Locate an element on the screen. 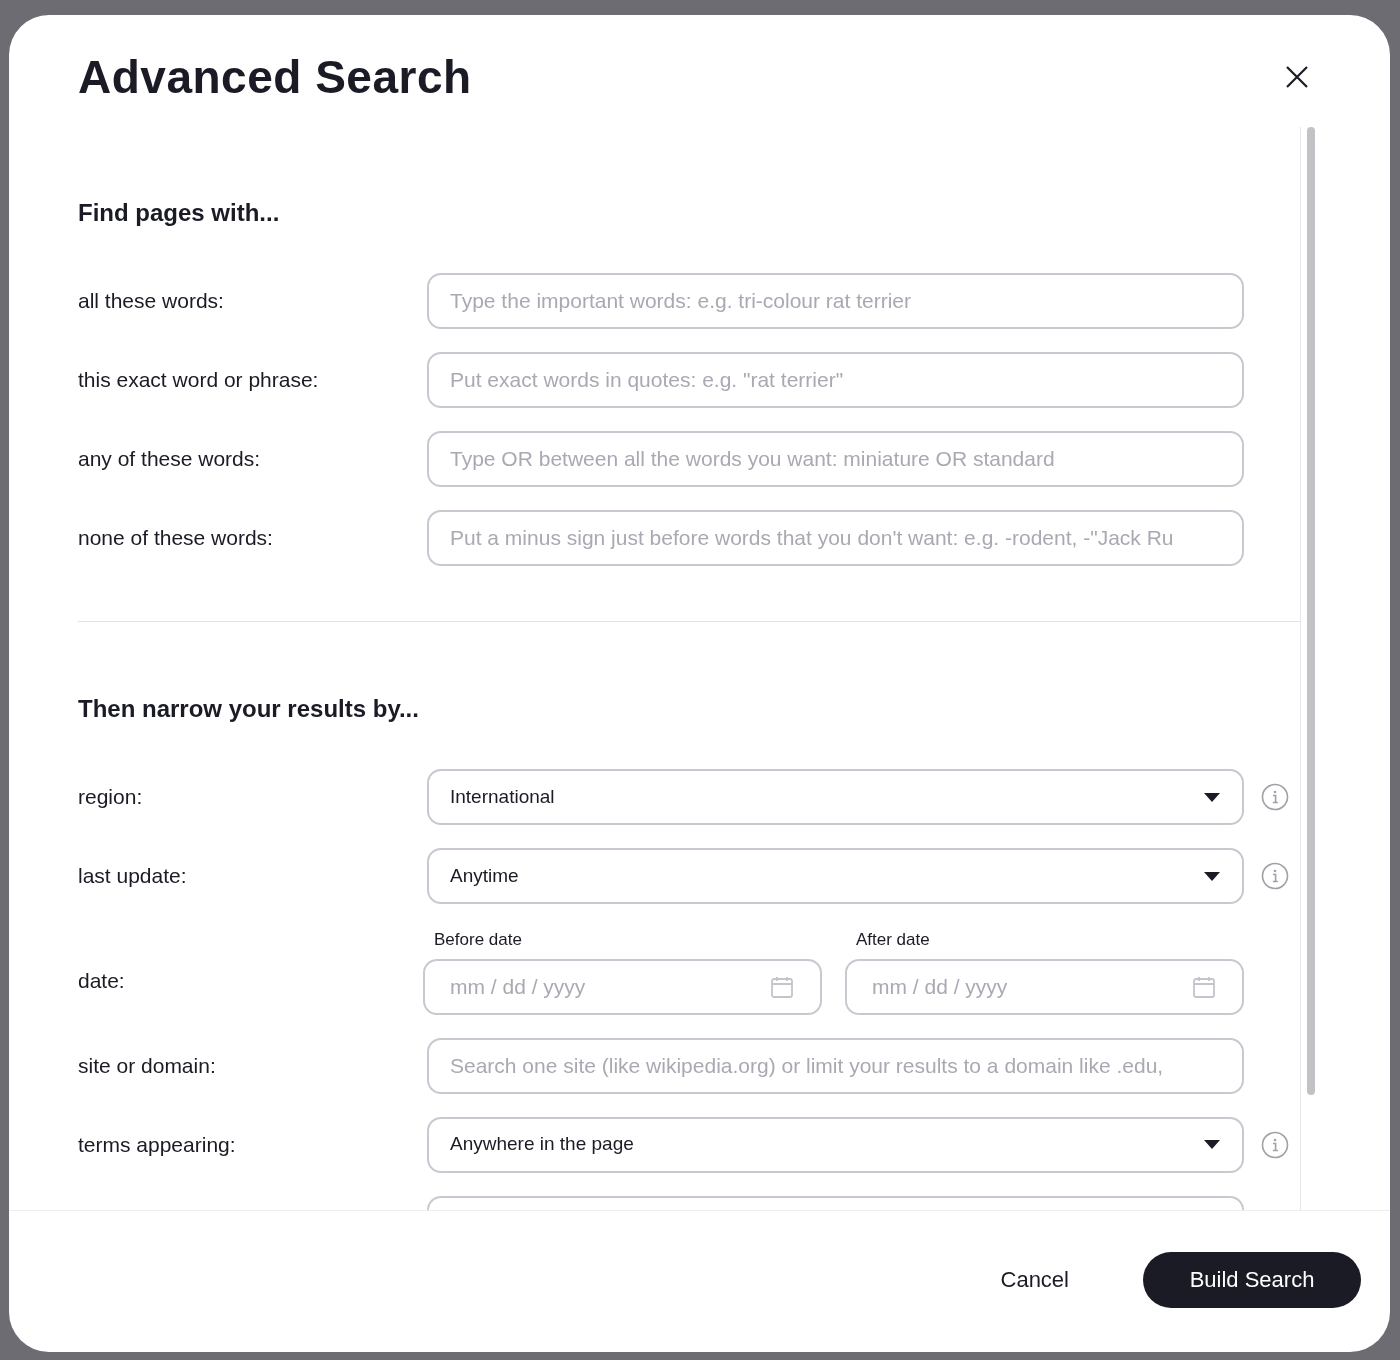 The width and height of the screenshot is (1400, 1360). input-field: Put a minus sign just before words that you don't want: e.g. -rodent, -"Jack Ru is located at coordinates (835, 538).